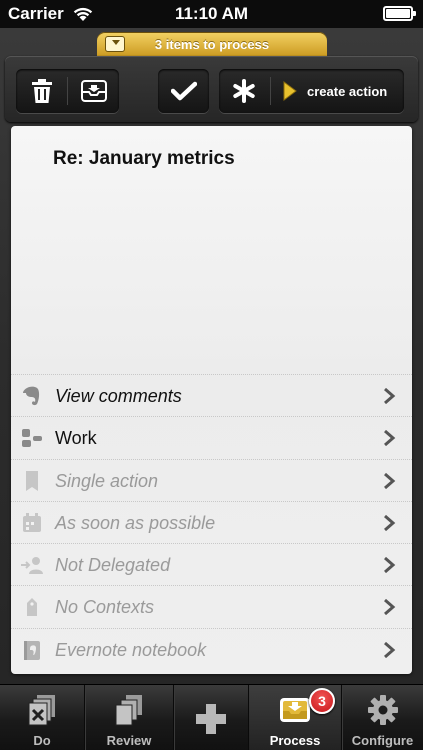 The width and height of the screenshot is (423, 750). What do you see at coordinates (135, 522) in the screenshot?
I see `row-label: As soon as possible` at bounding box center [135, 522].